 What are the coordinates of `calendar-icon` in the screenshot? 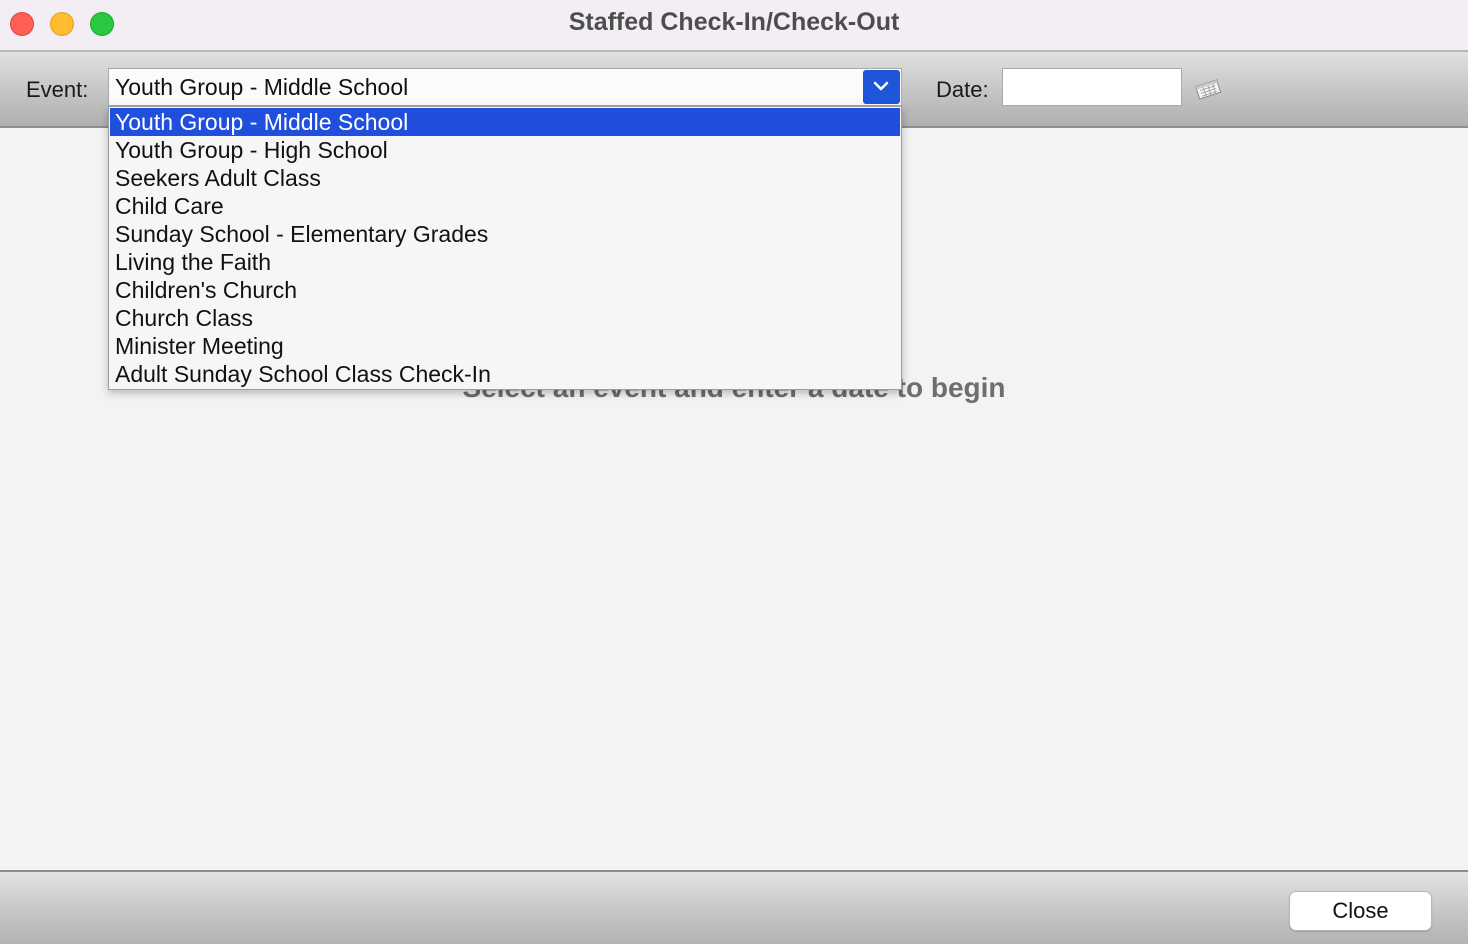 It's located at (1208, 89).